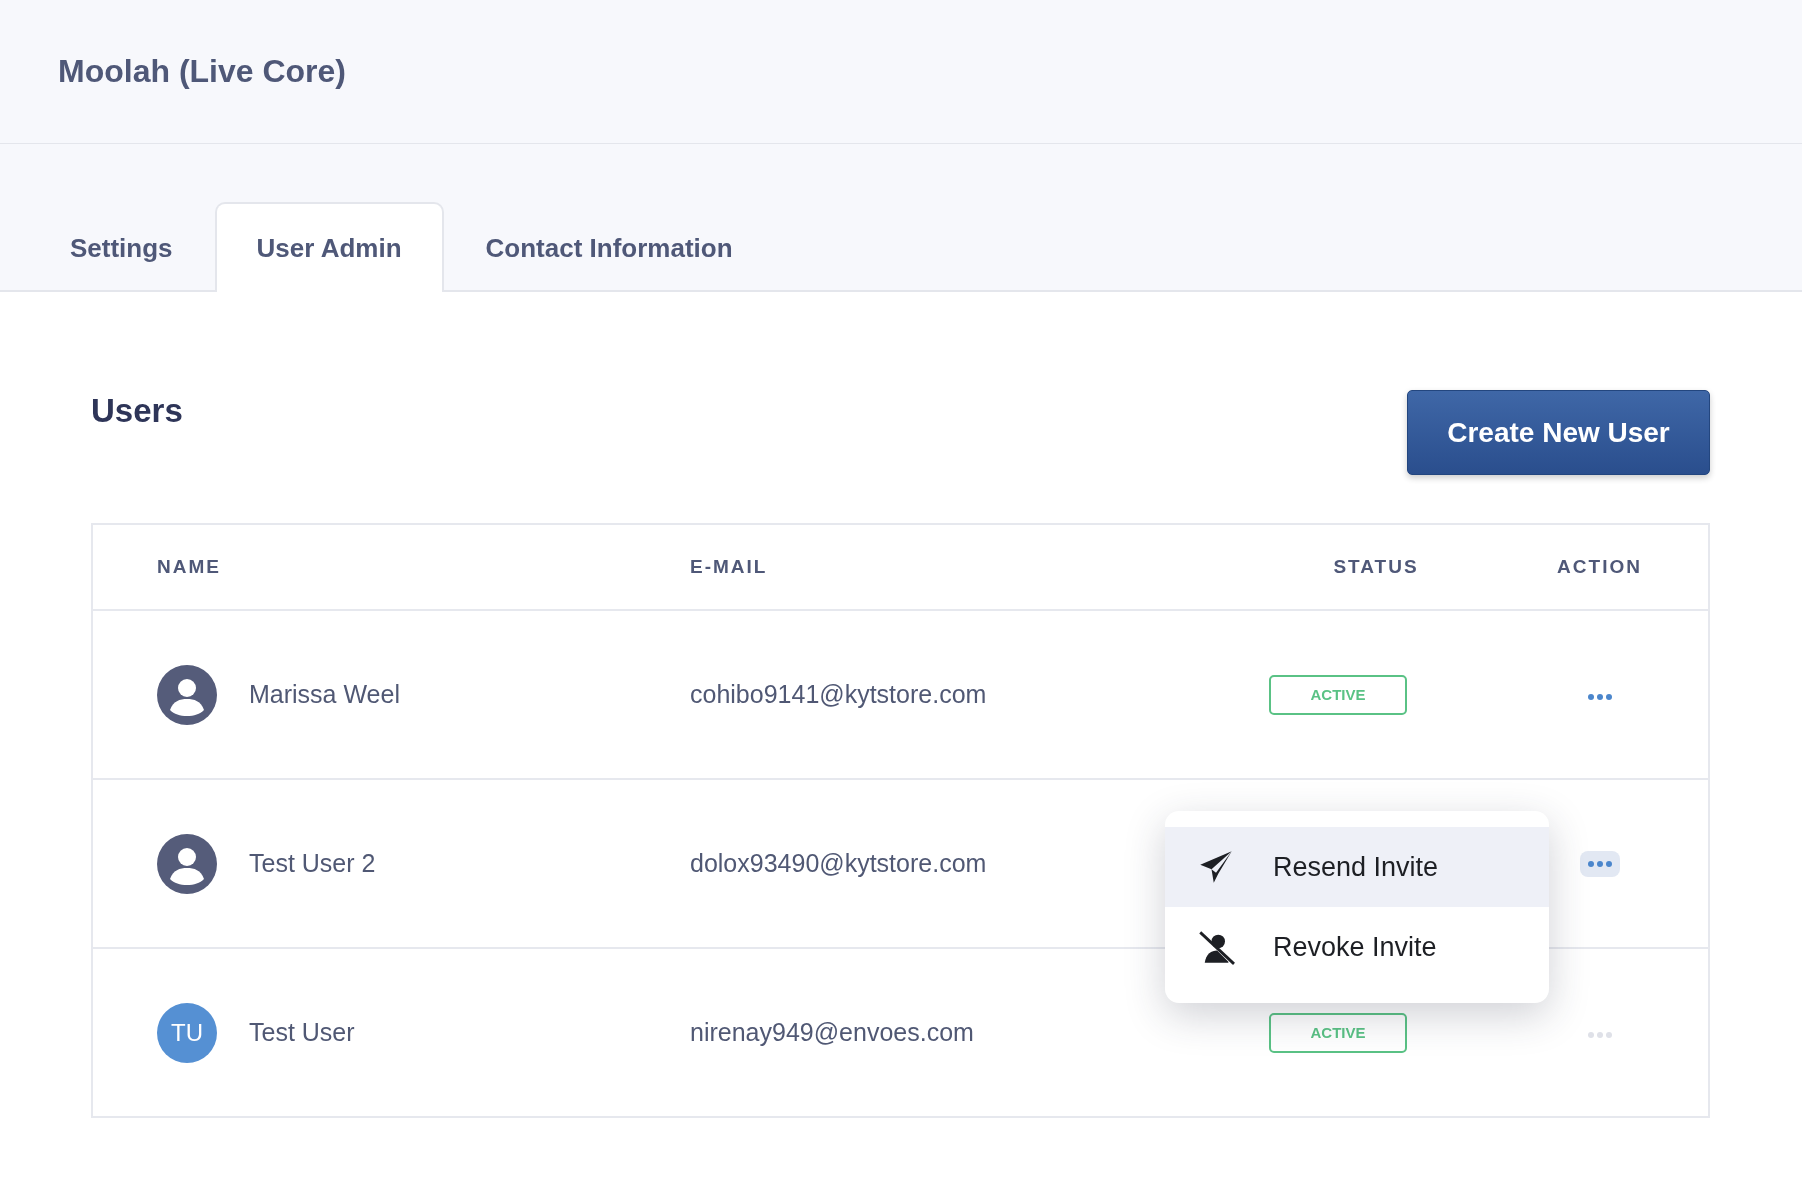  I want to click on tab: Settings, so click(121, 247).